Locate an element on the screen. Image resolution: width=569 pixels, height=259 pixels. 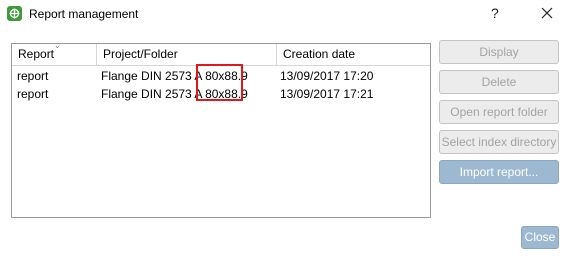
close-button: Close is located at coordinates (540, 237).